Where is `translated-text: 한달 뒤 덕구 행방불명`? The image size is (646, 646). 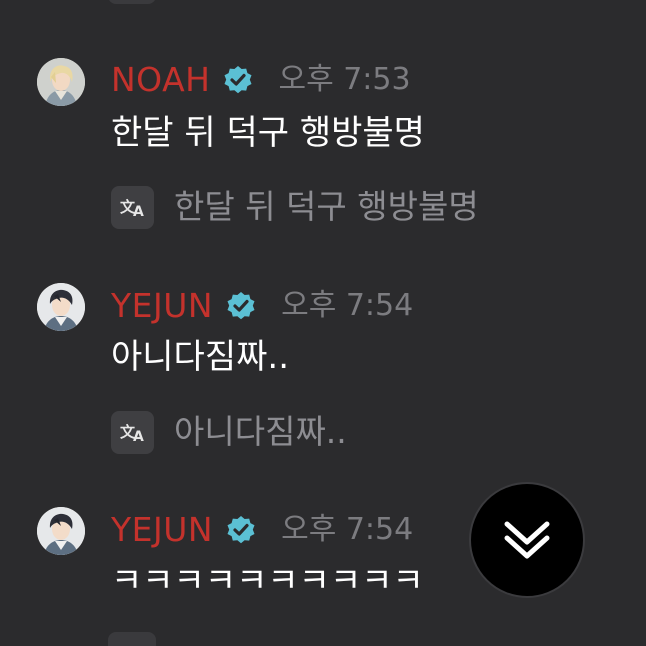
translated-text: 한달 뒤 덕구 행방불명 is located at coordinates (326, 206).